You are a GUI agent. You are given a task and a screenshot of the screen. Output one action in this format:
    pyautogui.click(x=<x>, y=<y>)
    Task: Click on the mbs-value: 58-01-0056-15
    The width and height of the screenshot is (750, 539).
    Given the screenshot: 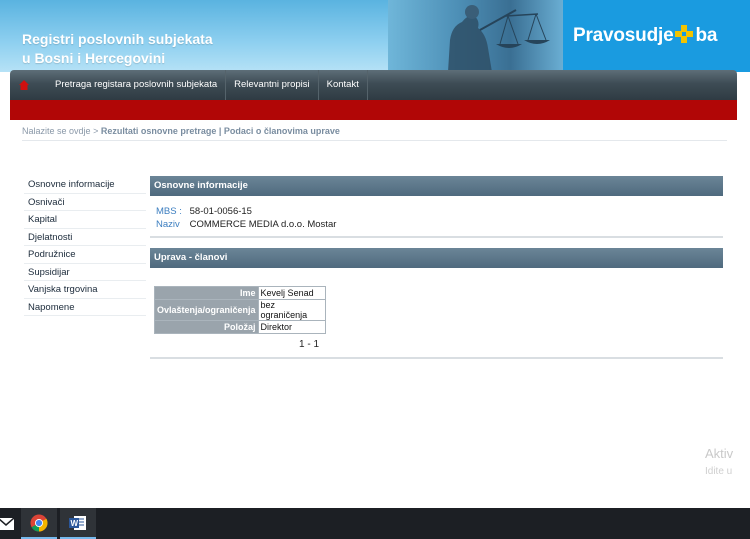 What is the action you would take?
    pyautogui.click(x=220, y=211)
    